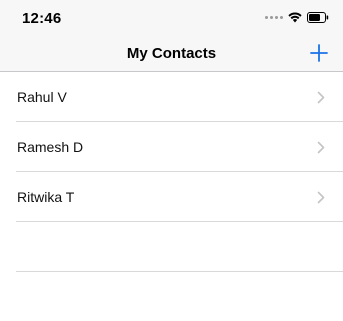 The height and width of the screenshot is (321, 343). I want to click on contact-name: Rahul V, so click(42, 97).